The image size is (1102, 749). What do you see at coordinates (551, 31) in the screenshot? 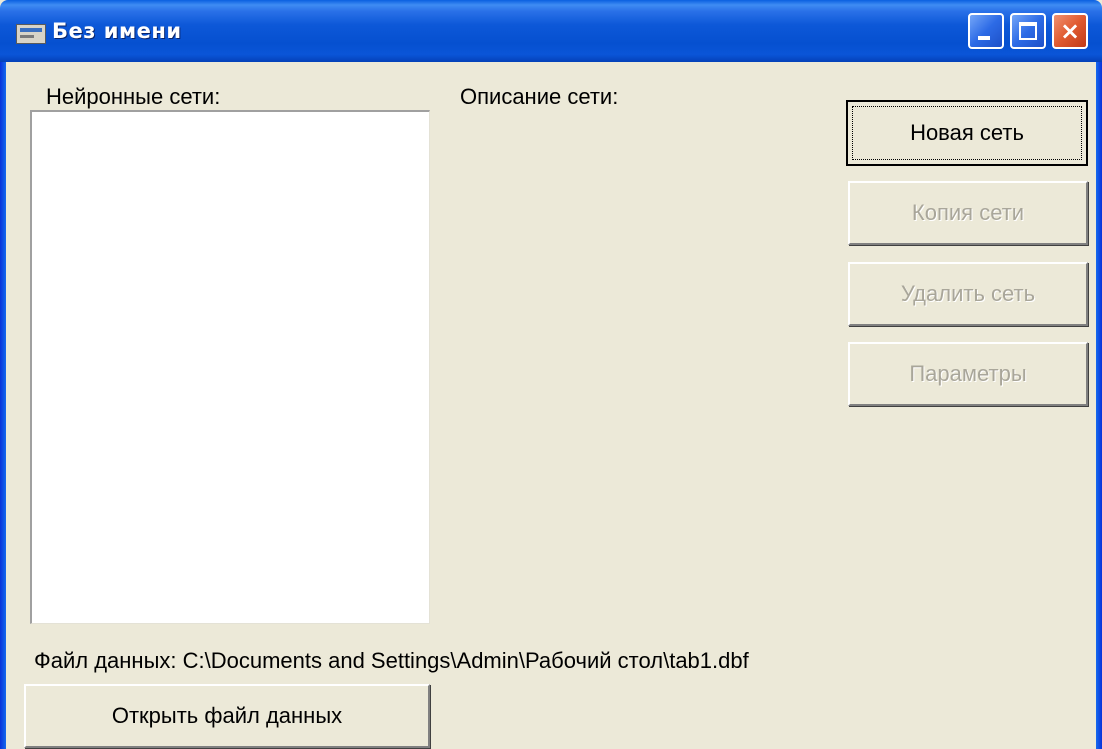
I see `title-bar: Без имени ×` at bounding box center [551, 31].